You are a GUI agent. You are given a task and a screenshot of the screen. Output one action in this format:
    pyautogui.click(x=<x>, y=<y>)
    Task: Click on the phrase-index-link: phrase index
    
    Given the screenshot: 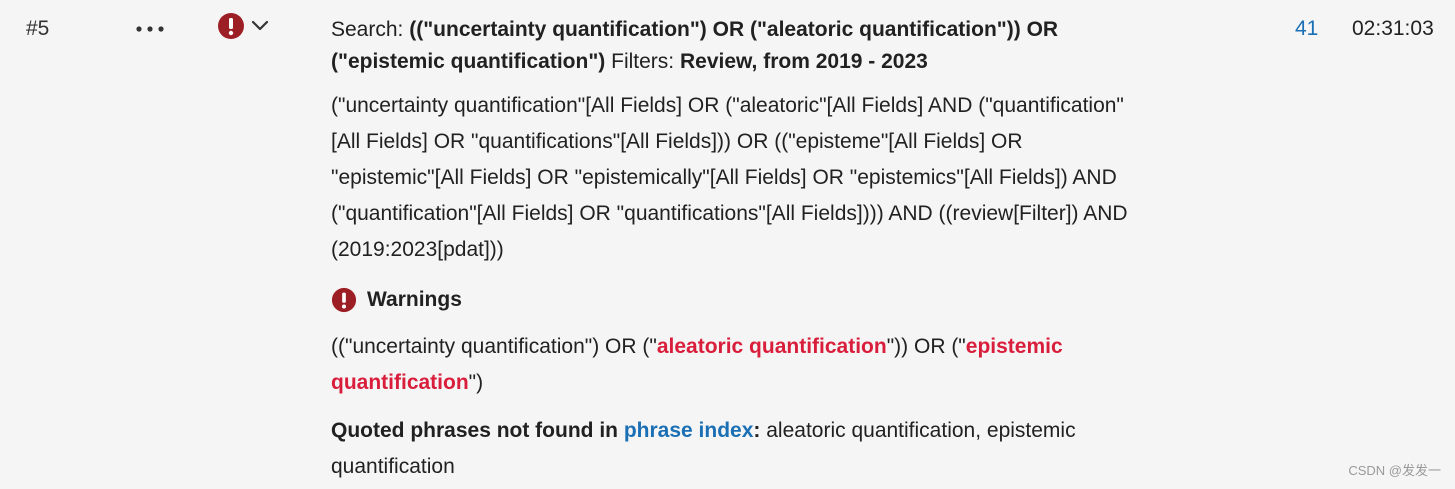 What is the action you would take?
    pyautogui.click(x=689, y=430)
    